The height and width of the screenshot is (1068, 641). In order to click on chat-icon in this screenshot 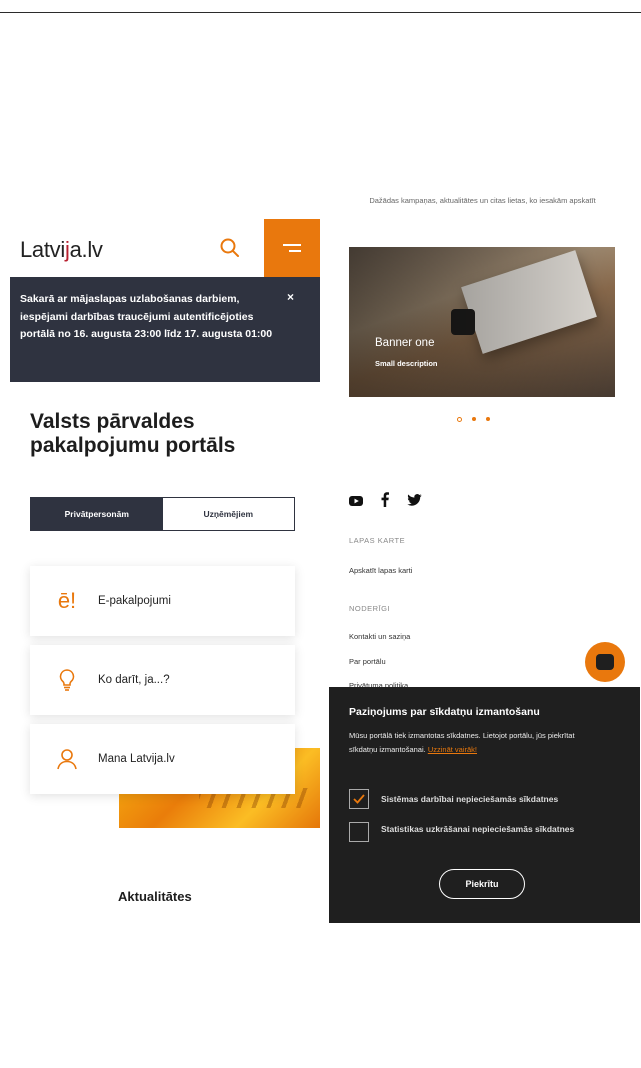, I will do `click(605, 662)`.